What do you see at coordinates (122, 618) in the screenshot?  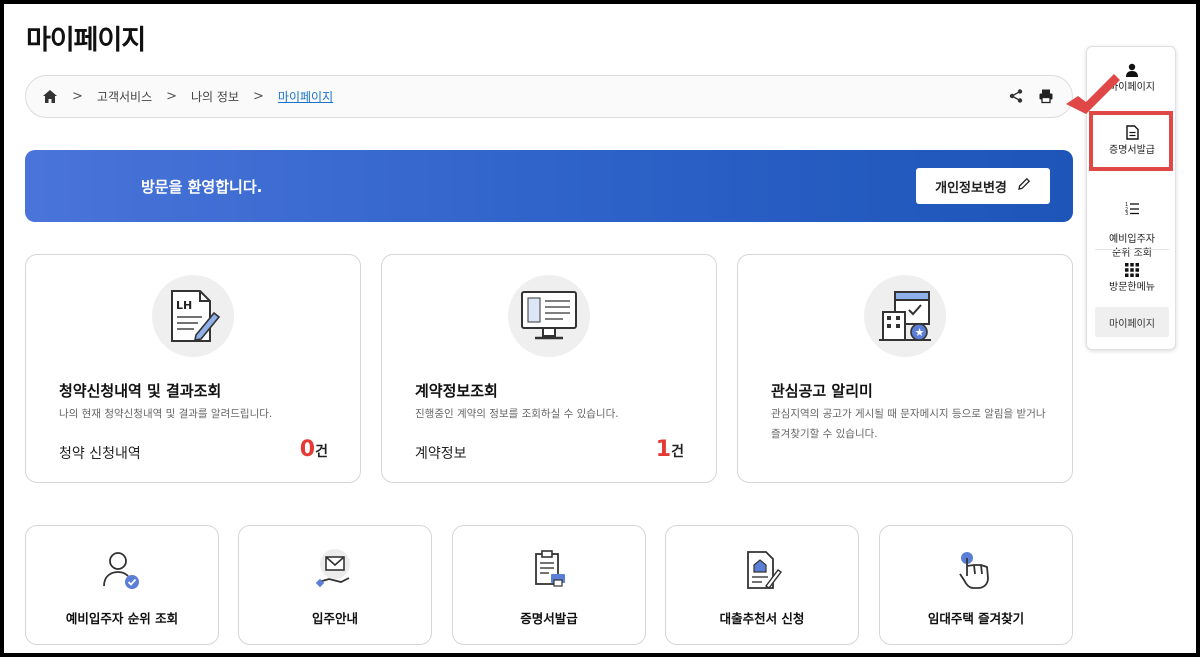 I see `mini-card-title: 예비입주자 순위 조회` at bounding box center [122, 618].